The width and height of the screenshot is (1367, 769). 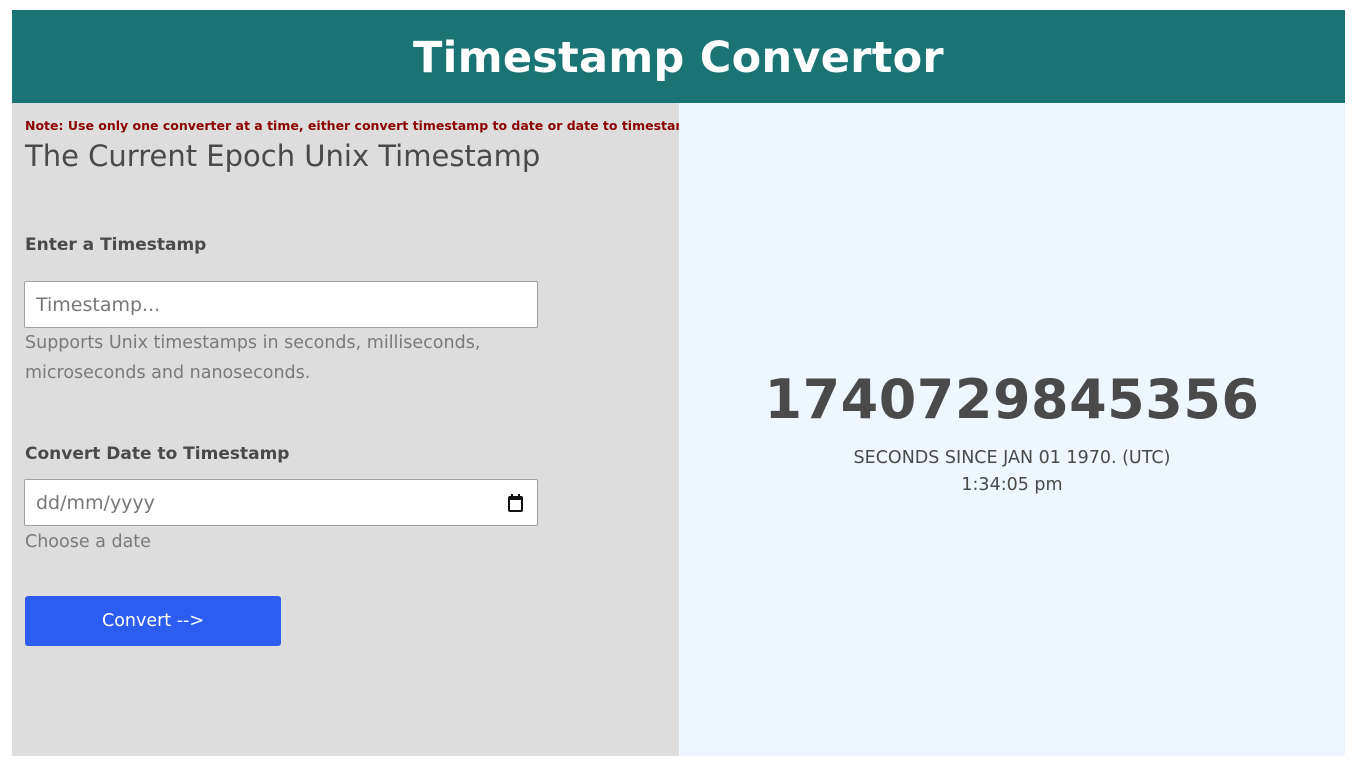 What do you see at coordinates (116, 245) in the screenshot?
I see `timestamp-section-label: Enter a Timestamp` at bounding box center [116, 245].